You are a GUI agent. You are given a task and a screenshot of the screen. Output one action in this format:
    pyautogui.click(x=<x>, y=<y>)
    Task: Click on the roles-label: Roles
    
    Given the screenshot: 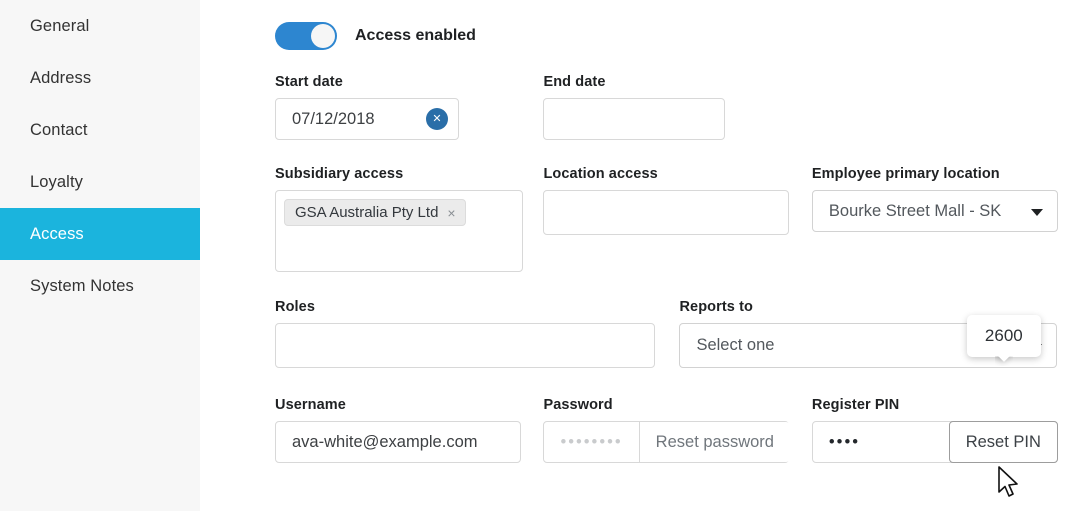 What is the action you would take?
    pyautogui.click(x=295, y=307)
    